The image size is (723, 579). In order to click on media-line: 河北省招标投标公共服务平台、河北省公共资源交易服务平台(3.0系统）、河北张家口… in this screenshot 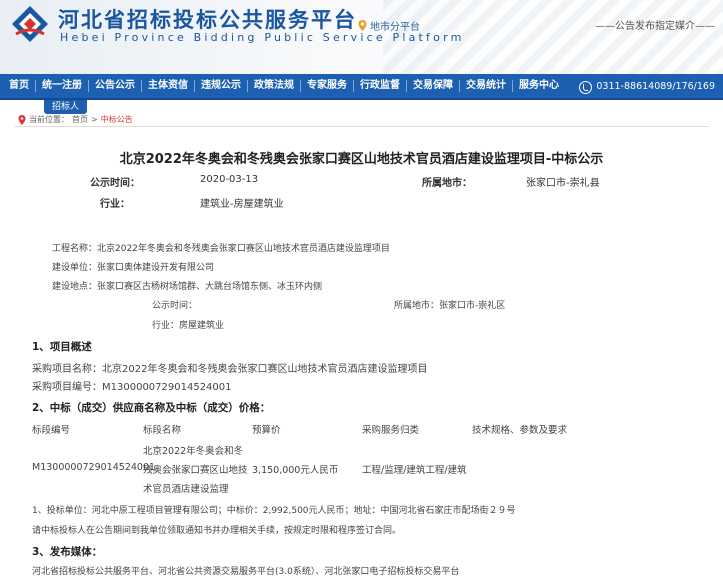, I will do `click(246, 572)`.